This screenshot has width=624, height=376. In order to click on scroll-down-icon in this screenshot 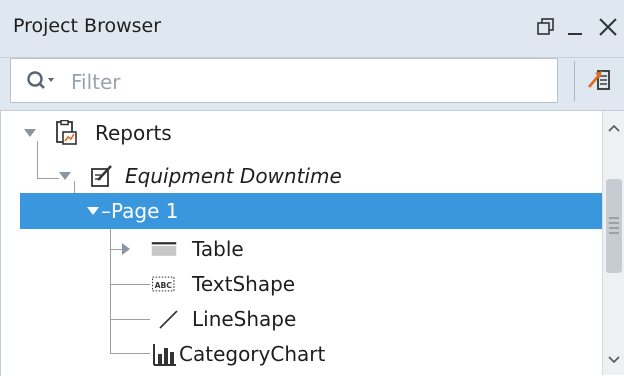, I will do `click(614, 357)`.